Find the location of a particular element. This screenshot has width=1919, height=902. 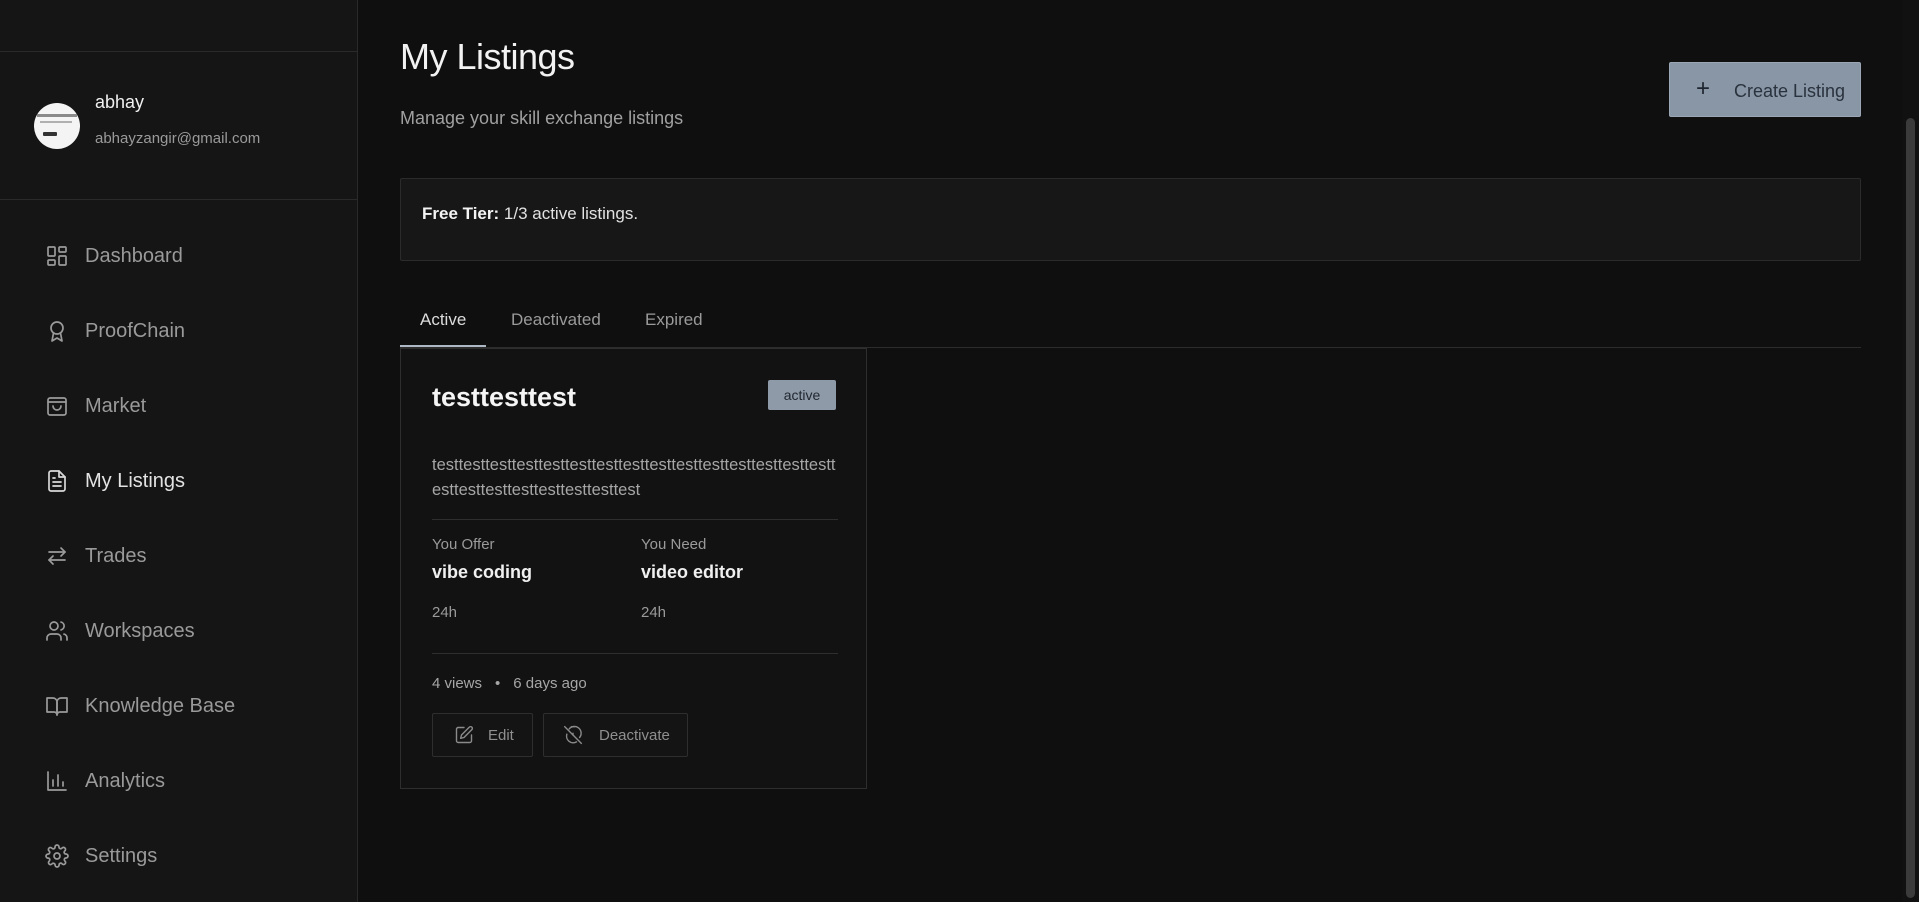

tier-info-text: Free Tier: 1/3 active listings. is located at coordinates (530, 214).